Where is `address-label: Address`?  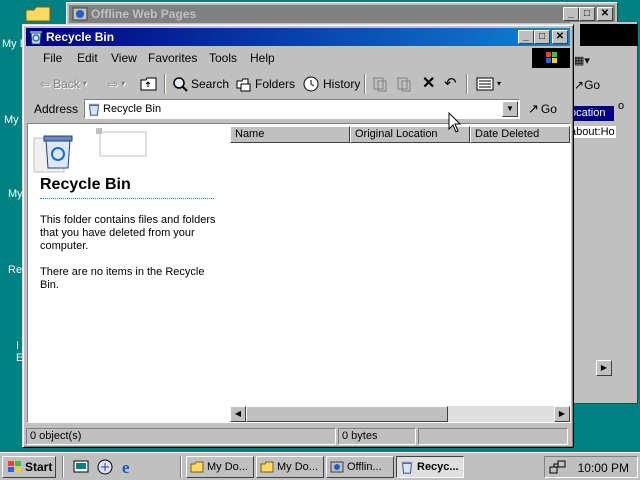
address-label: Address is located at coordinates (56, 109).